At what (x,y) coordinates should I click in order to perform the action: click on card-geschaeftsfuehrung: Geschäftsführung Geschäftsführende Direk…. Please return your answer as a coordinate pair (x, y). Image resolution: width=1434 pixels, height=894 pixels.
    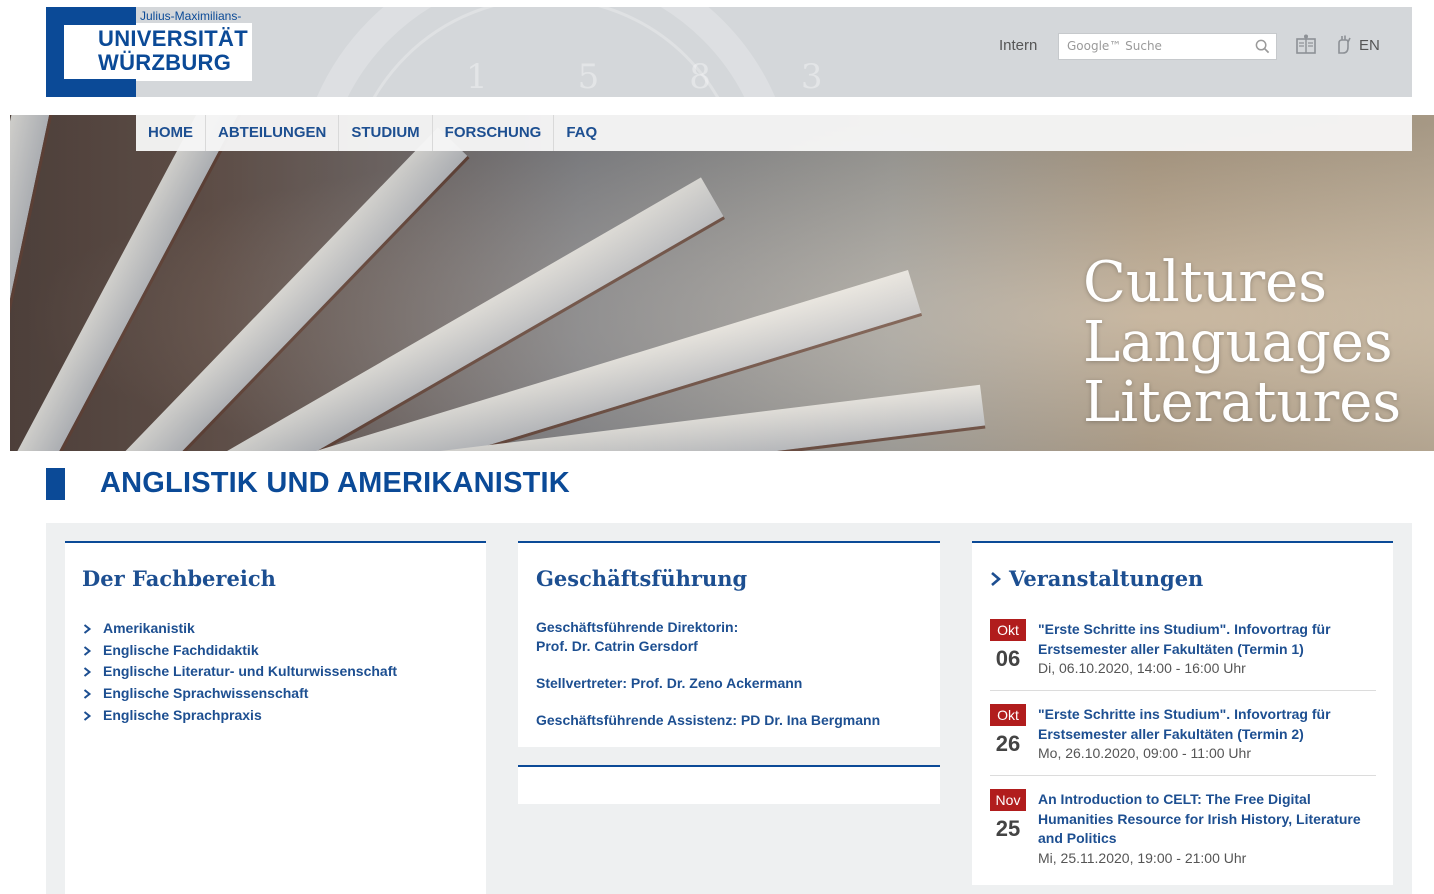
    Looking at the image, I should click on (729, 644).